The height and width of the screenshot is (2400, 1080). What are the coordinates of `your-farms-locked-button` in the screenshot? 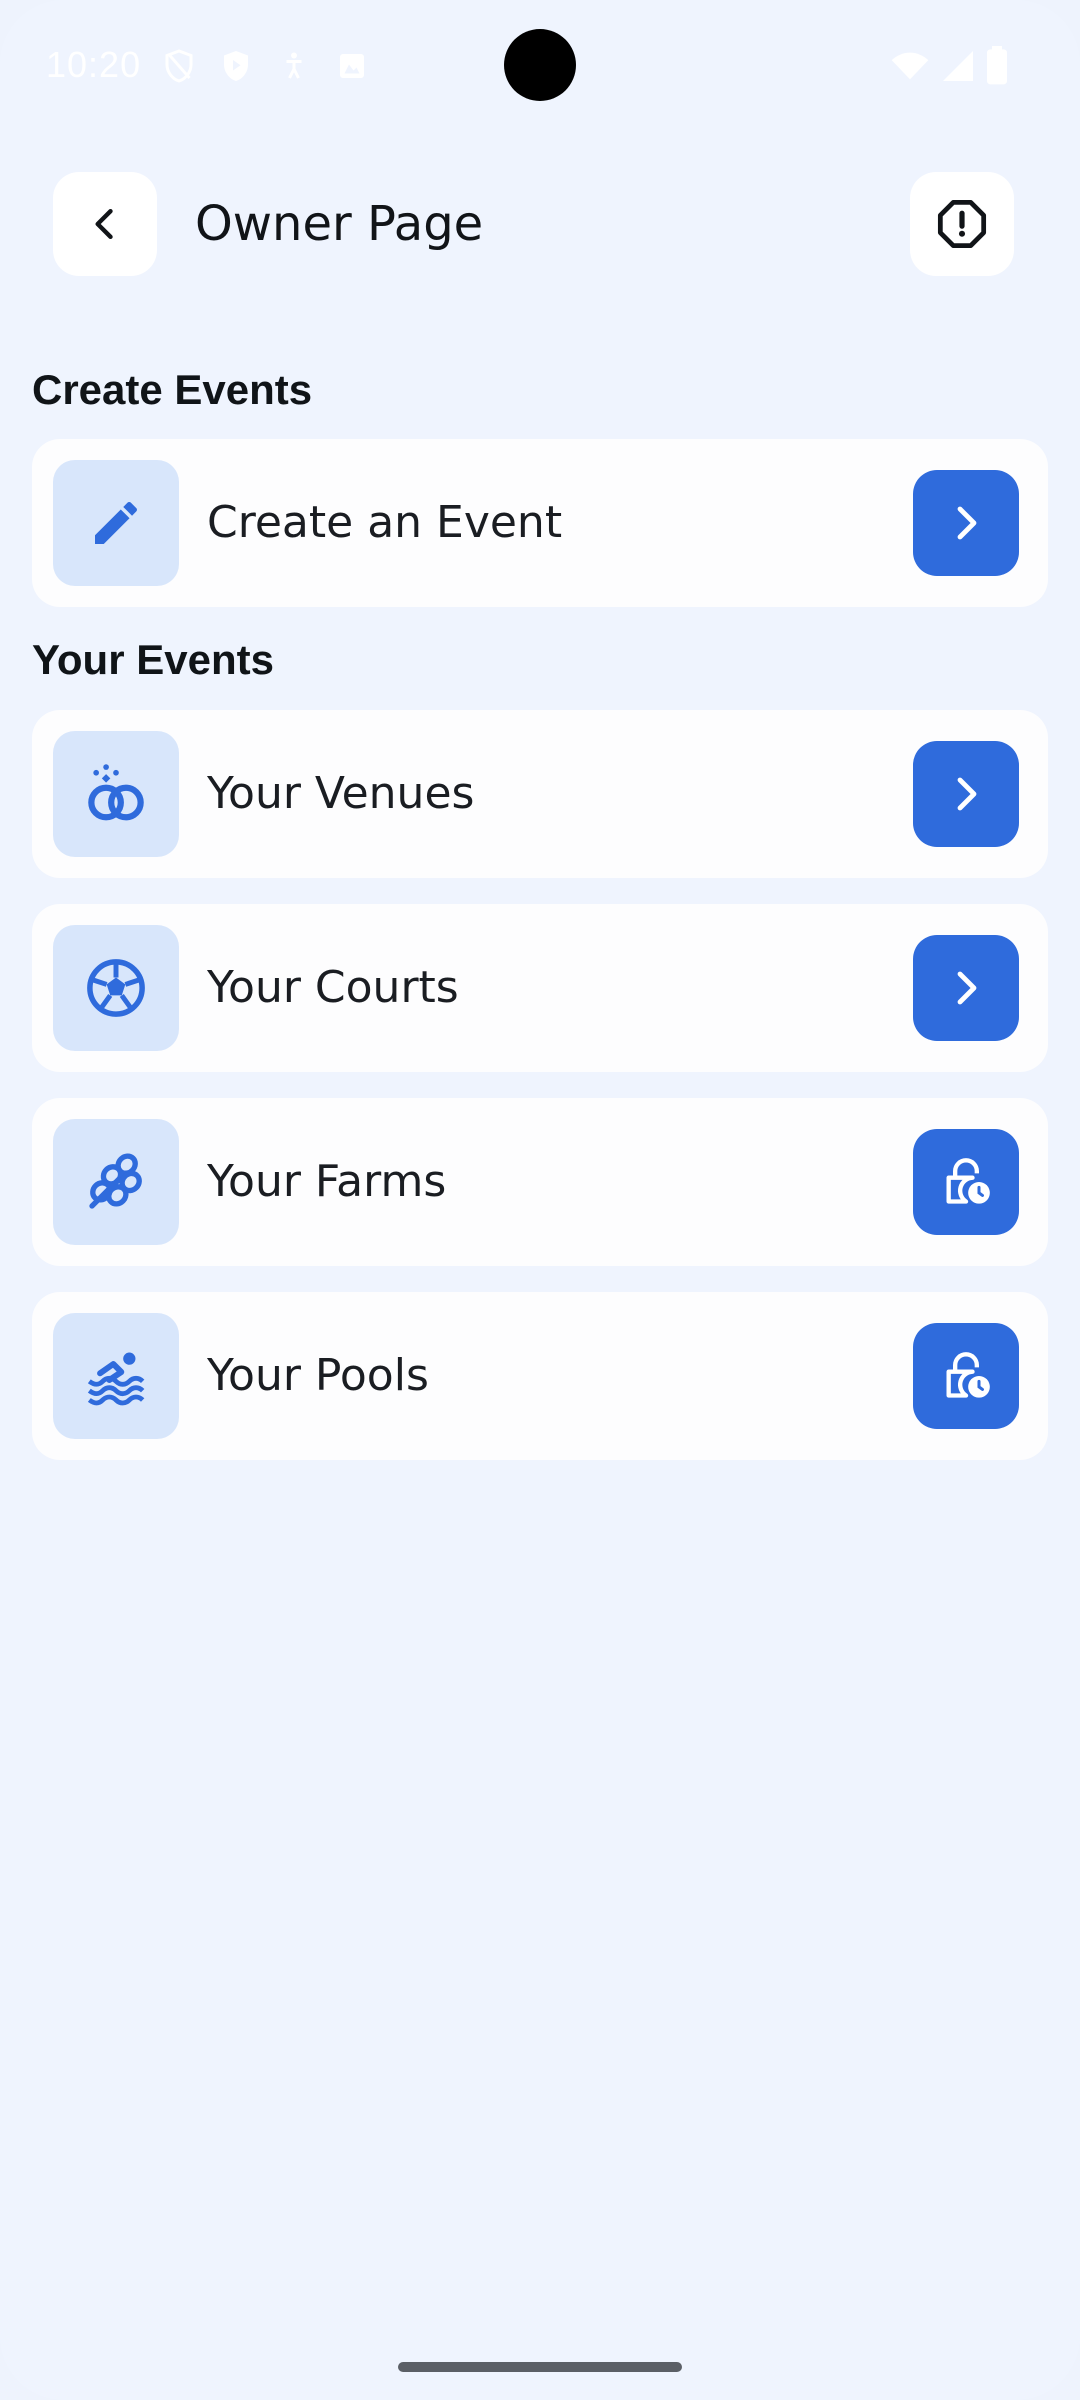 It's located at (966, 1182).